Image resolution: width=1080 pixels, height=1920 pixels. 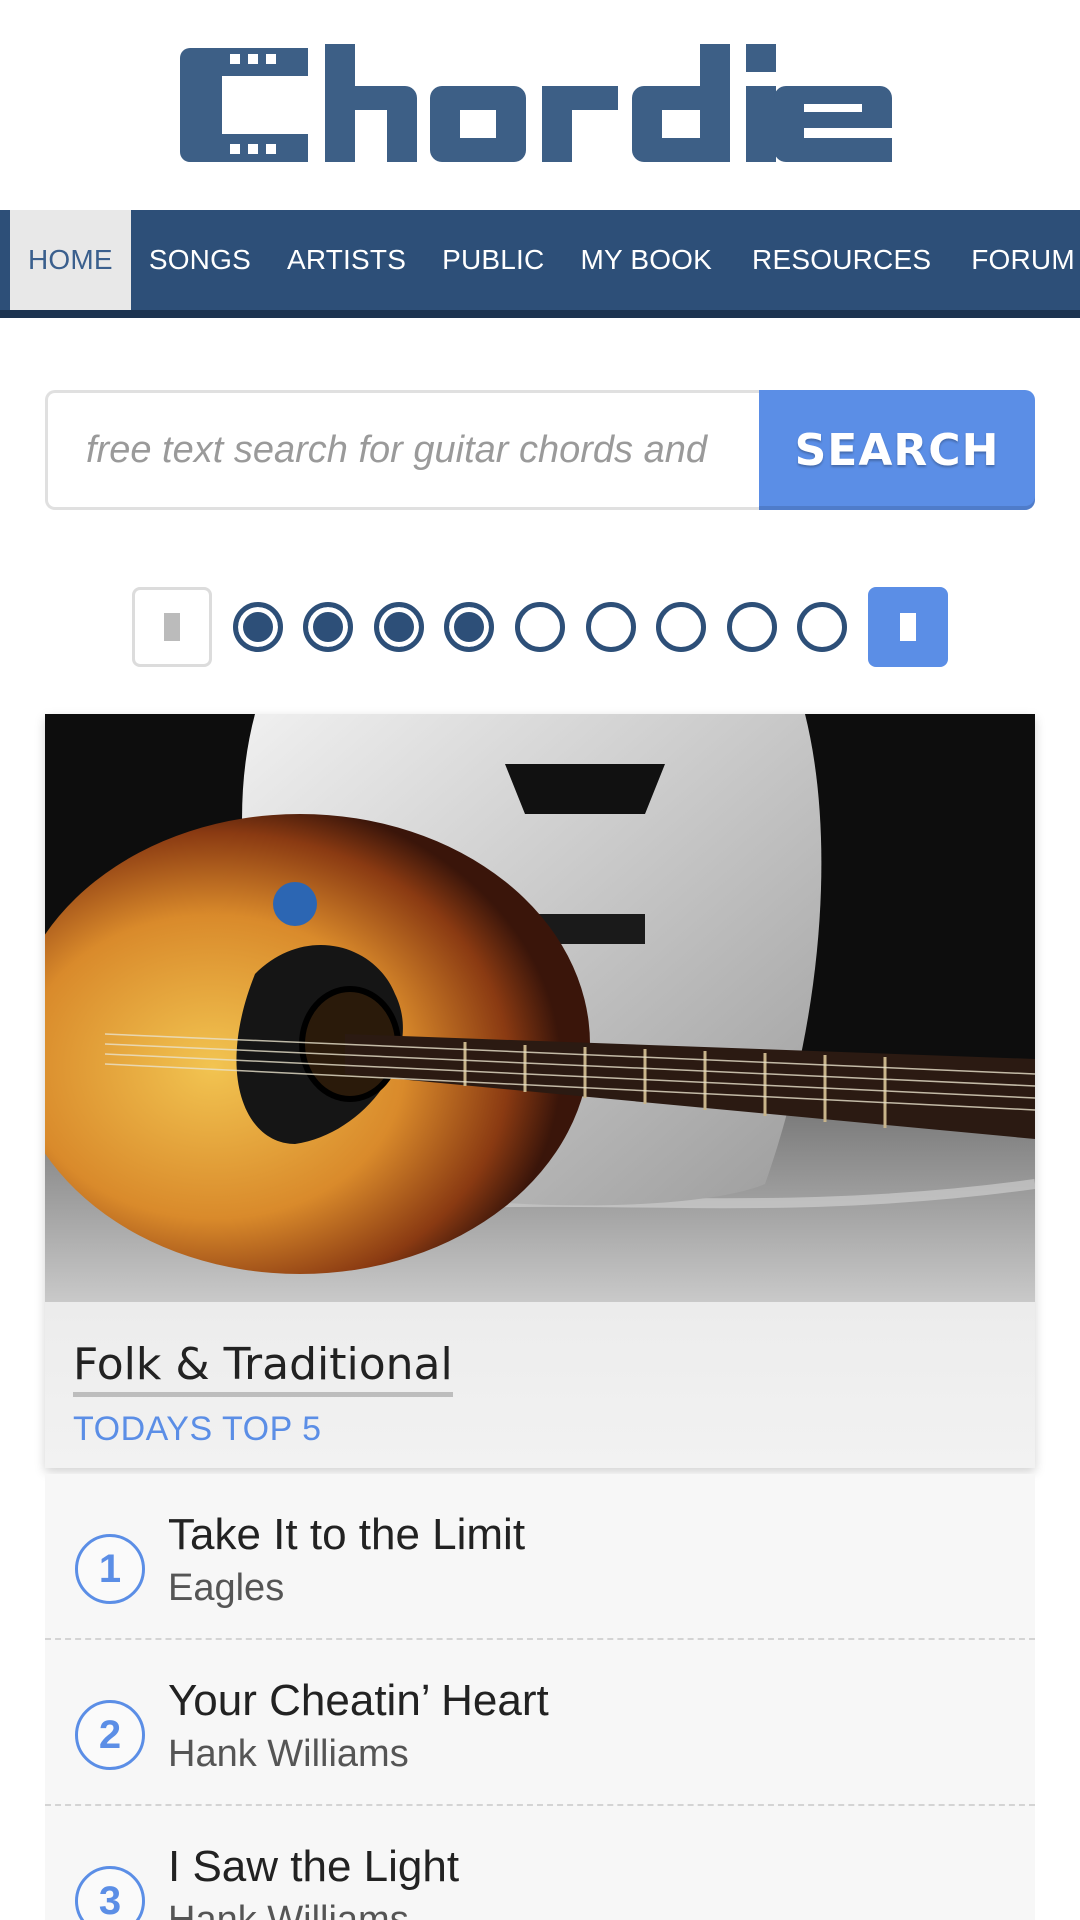 What do you see at coordinates (263, 1367) in the screenshot?
I see `genre-title-link: Folk & Traditional` at bounding box center [263, 1367].